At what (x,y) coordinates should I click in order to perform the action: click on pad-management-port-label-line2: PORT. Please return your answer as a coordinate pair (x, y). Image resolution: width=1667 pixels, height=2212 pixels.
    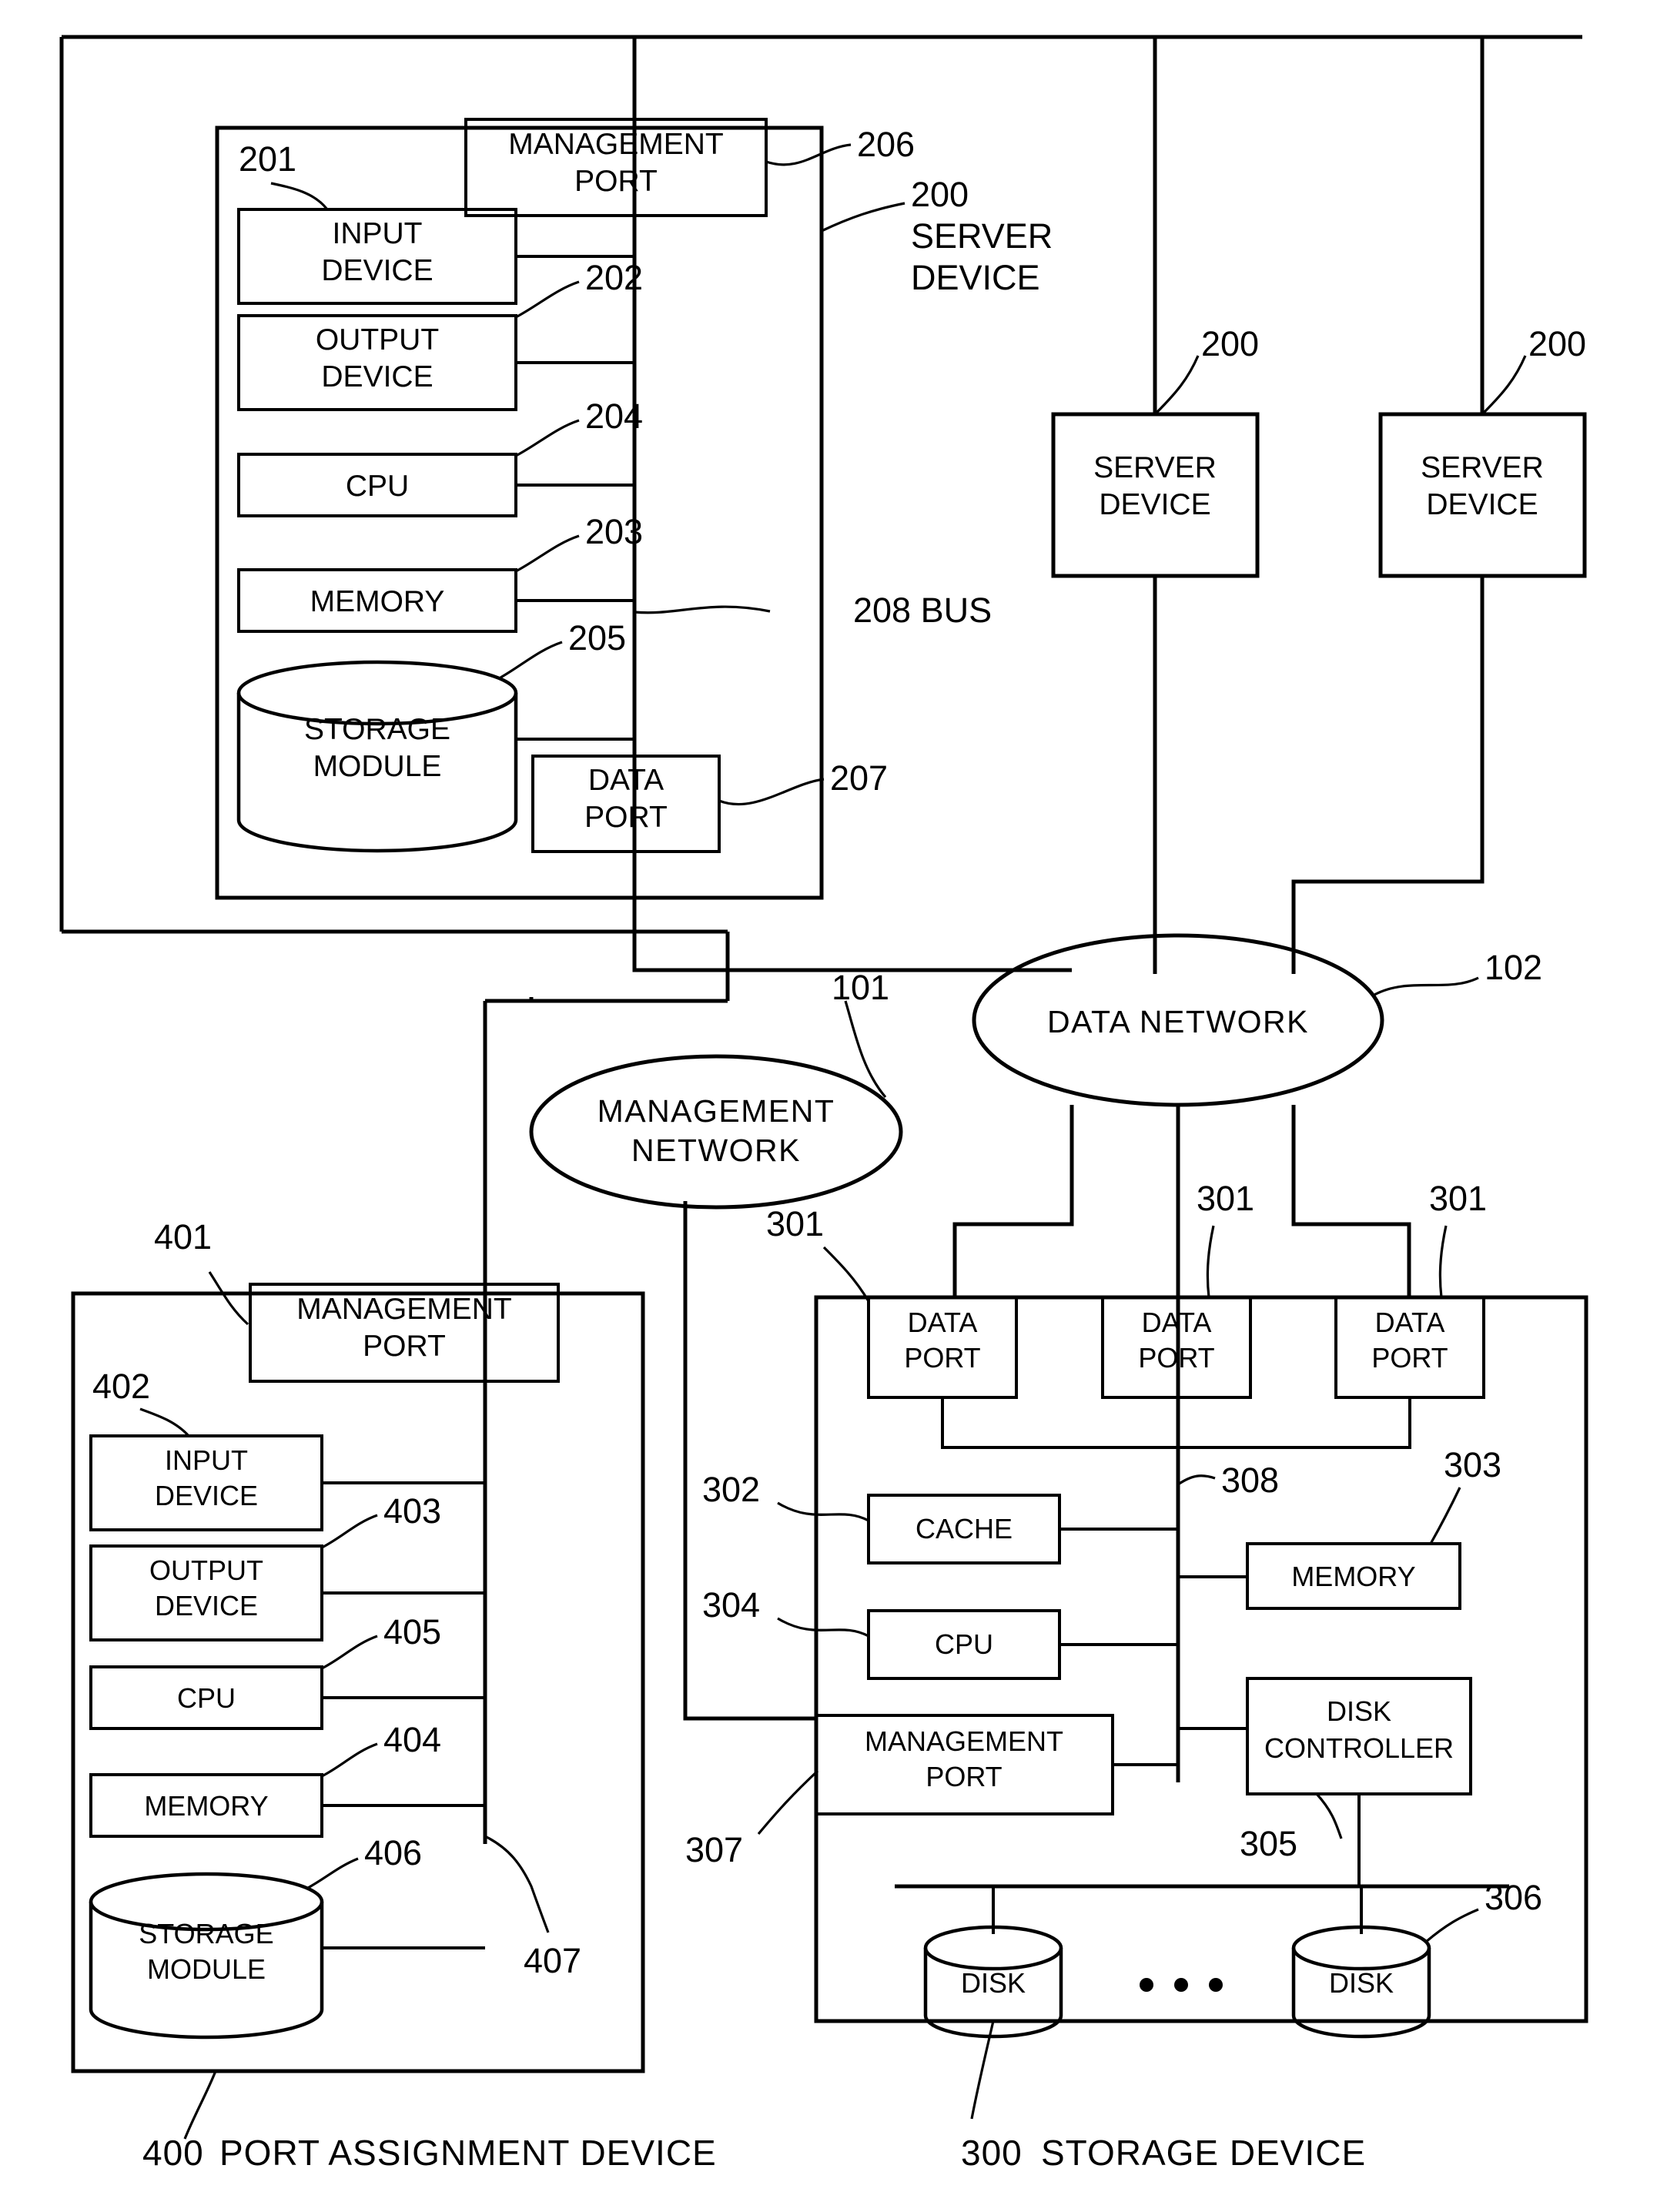
    Looking at the image, I should click on (404, 1346).